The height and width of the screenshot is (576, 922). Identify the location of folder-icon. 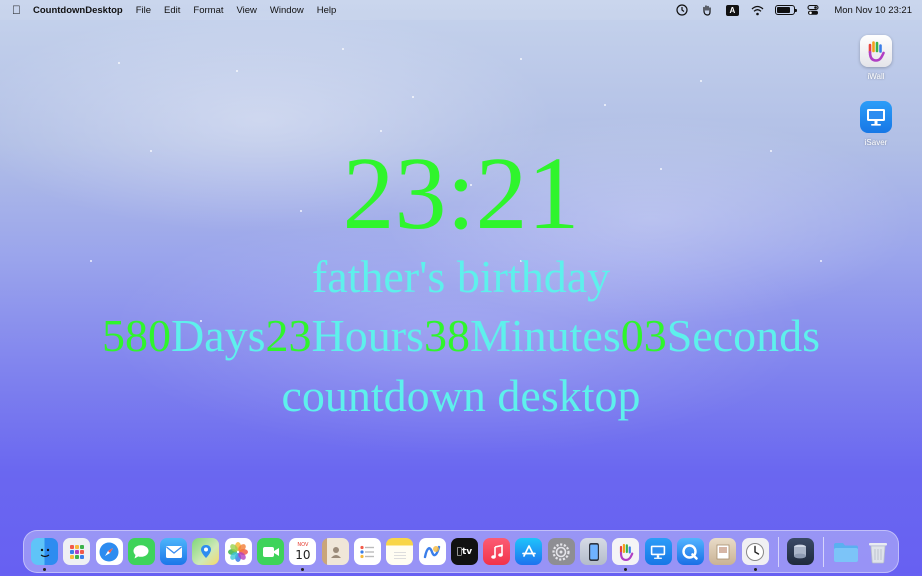
(845, 551).